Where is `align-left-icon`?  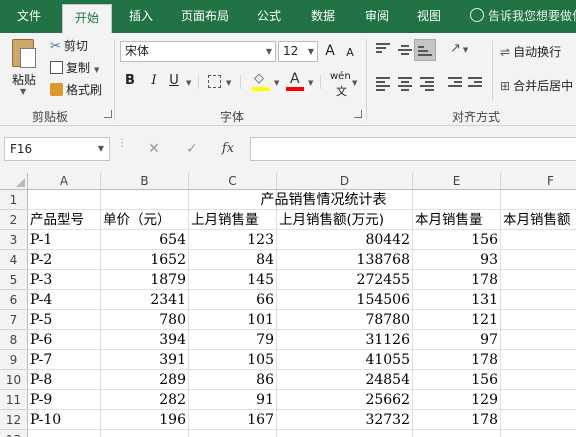 align-left-icon is located at coordinates (383, 84).